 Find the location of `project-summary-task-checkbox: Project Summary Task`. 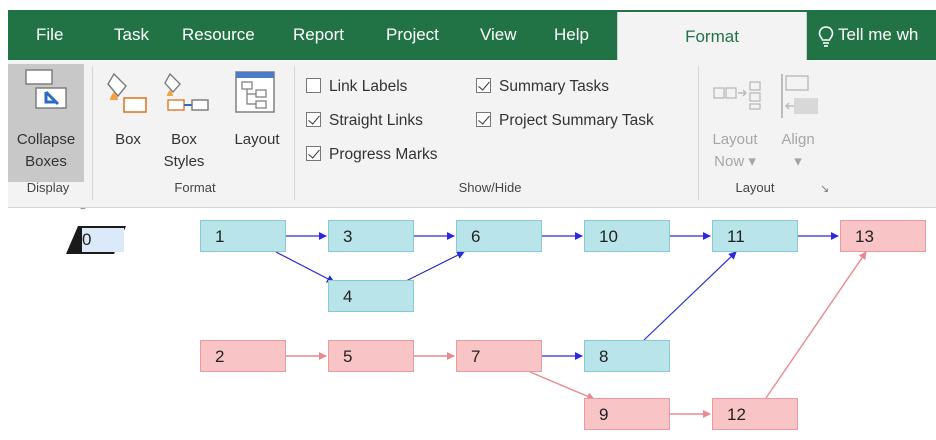

project-summary-task-checkbox: Project Summary Task is located at coordinates (565, 121).